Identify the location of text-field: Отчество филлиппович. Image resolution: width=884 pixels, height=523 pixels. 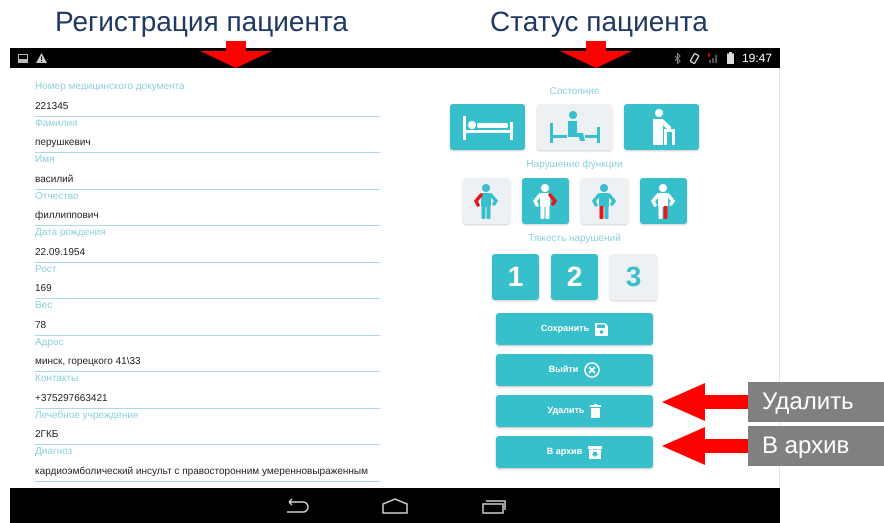
(207, 208).